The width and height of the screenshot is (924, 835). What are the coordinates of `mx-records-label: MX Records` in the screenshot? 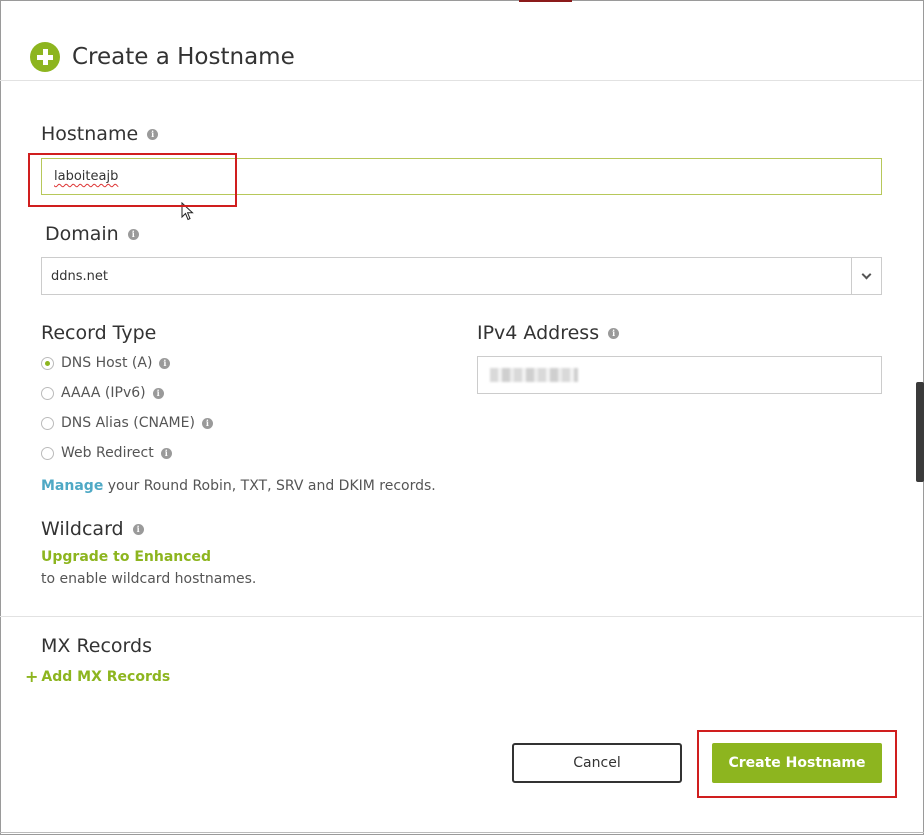 It's located at (96, 646).